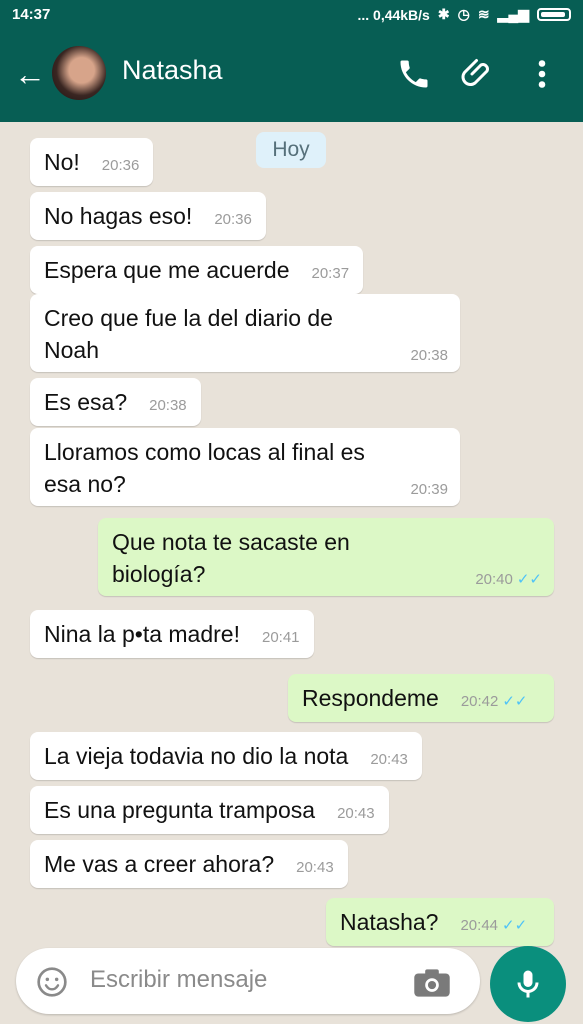  I want to click on signal-icon: ▂▄▆, so click(513, 14).